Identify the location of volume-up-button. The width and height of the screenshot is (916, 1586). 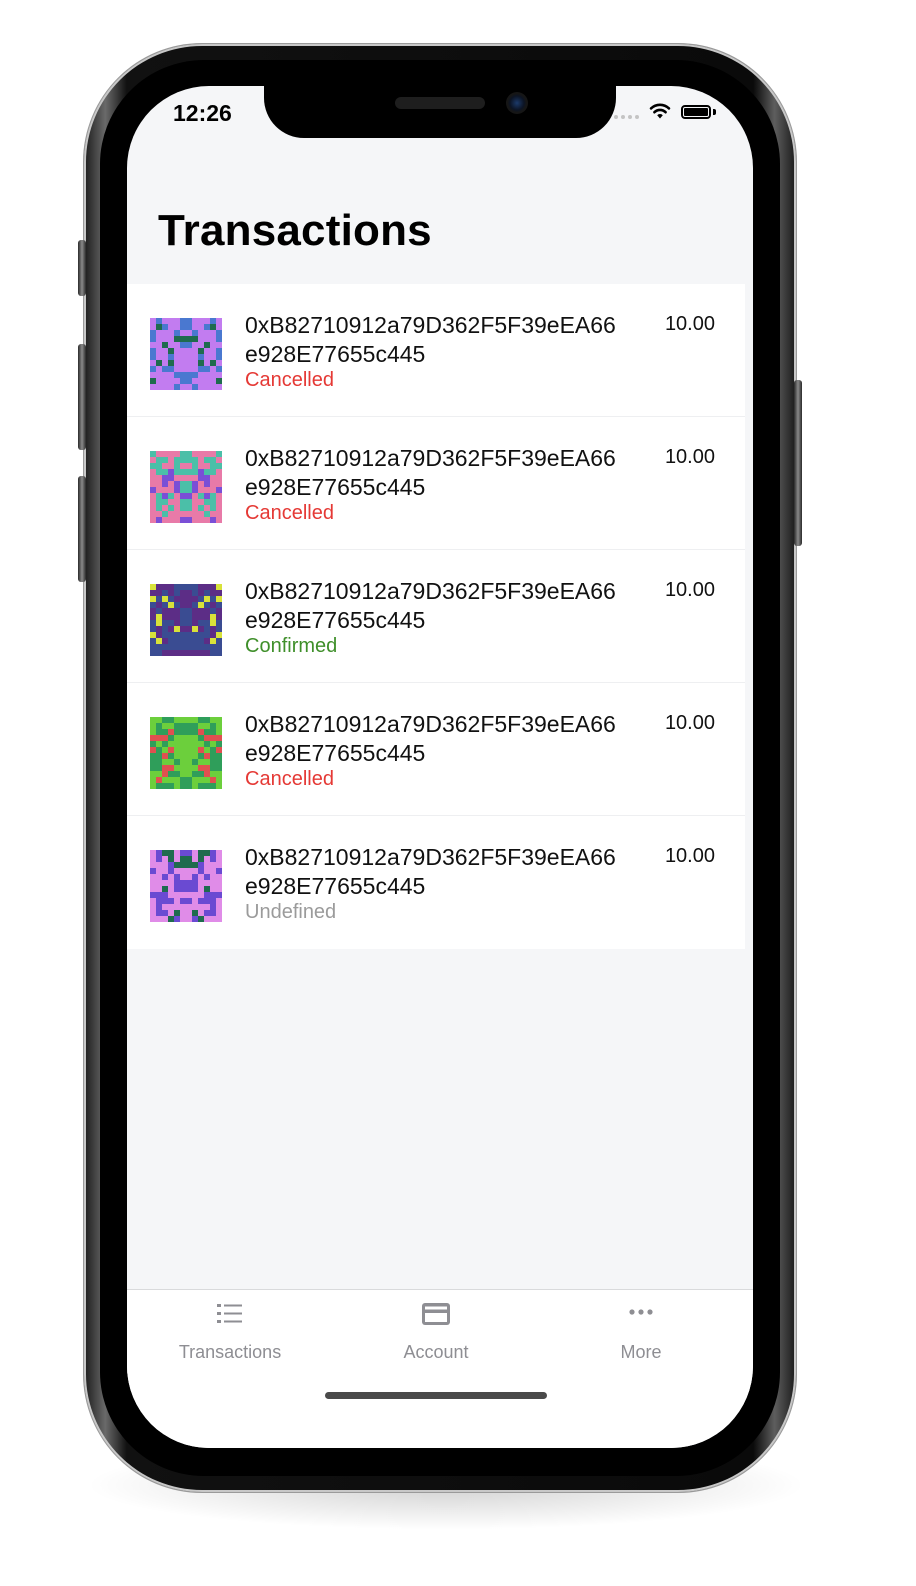
(82, 397).